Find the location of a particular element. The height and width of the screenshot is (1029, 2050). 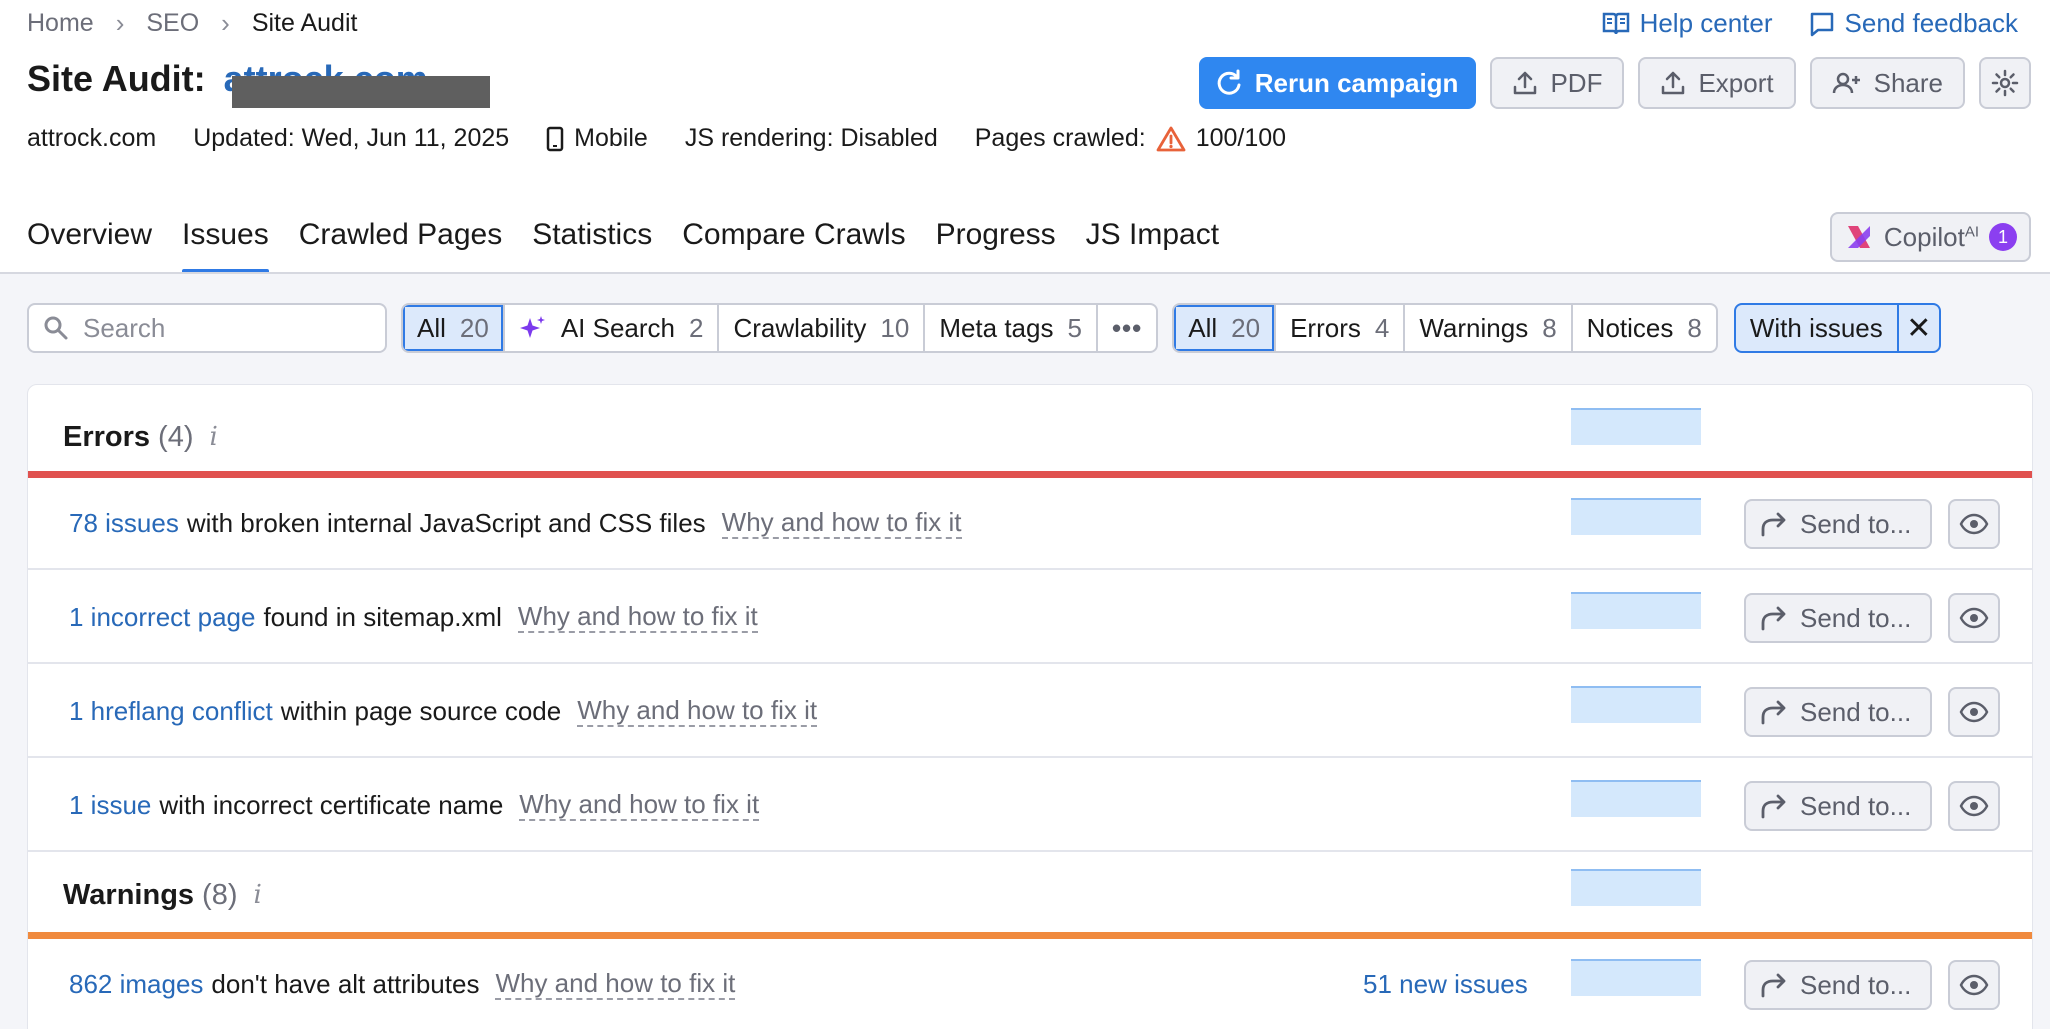

tab-progress: Progress is located at coordinates (996, 246).